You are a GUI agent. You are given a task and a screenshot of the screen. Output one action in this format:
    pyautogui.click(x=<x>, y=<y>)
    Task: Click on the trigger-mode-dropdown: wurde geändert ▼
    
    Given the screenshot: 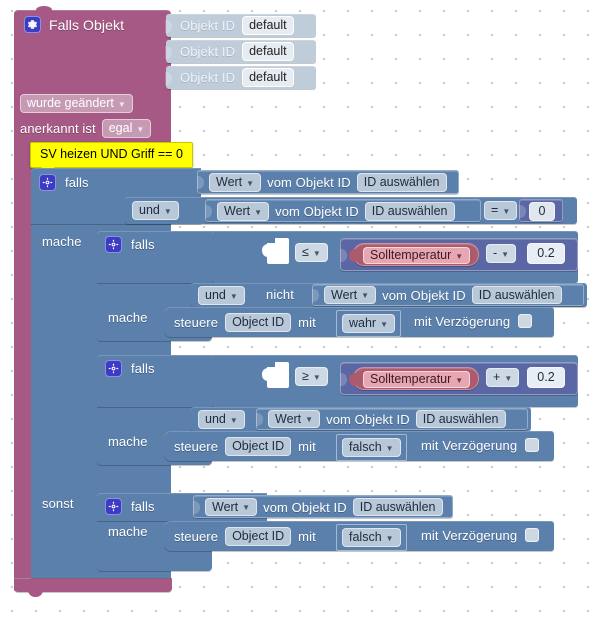 What is the action you would take?
    pyautogui.click(x=76, y=103)
    